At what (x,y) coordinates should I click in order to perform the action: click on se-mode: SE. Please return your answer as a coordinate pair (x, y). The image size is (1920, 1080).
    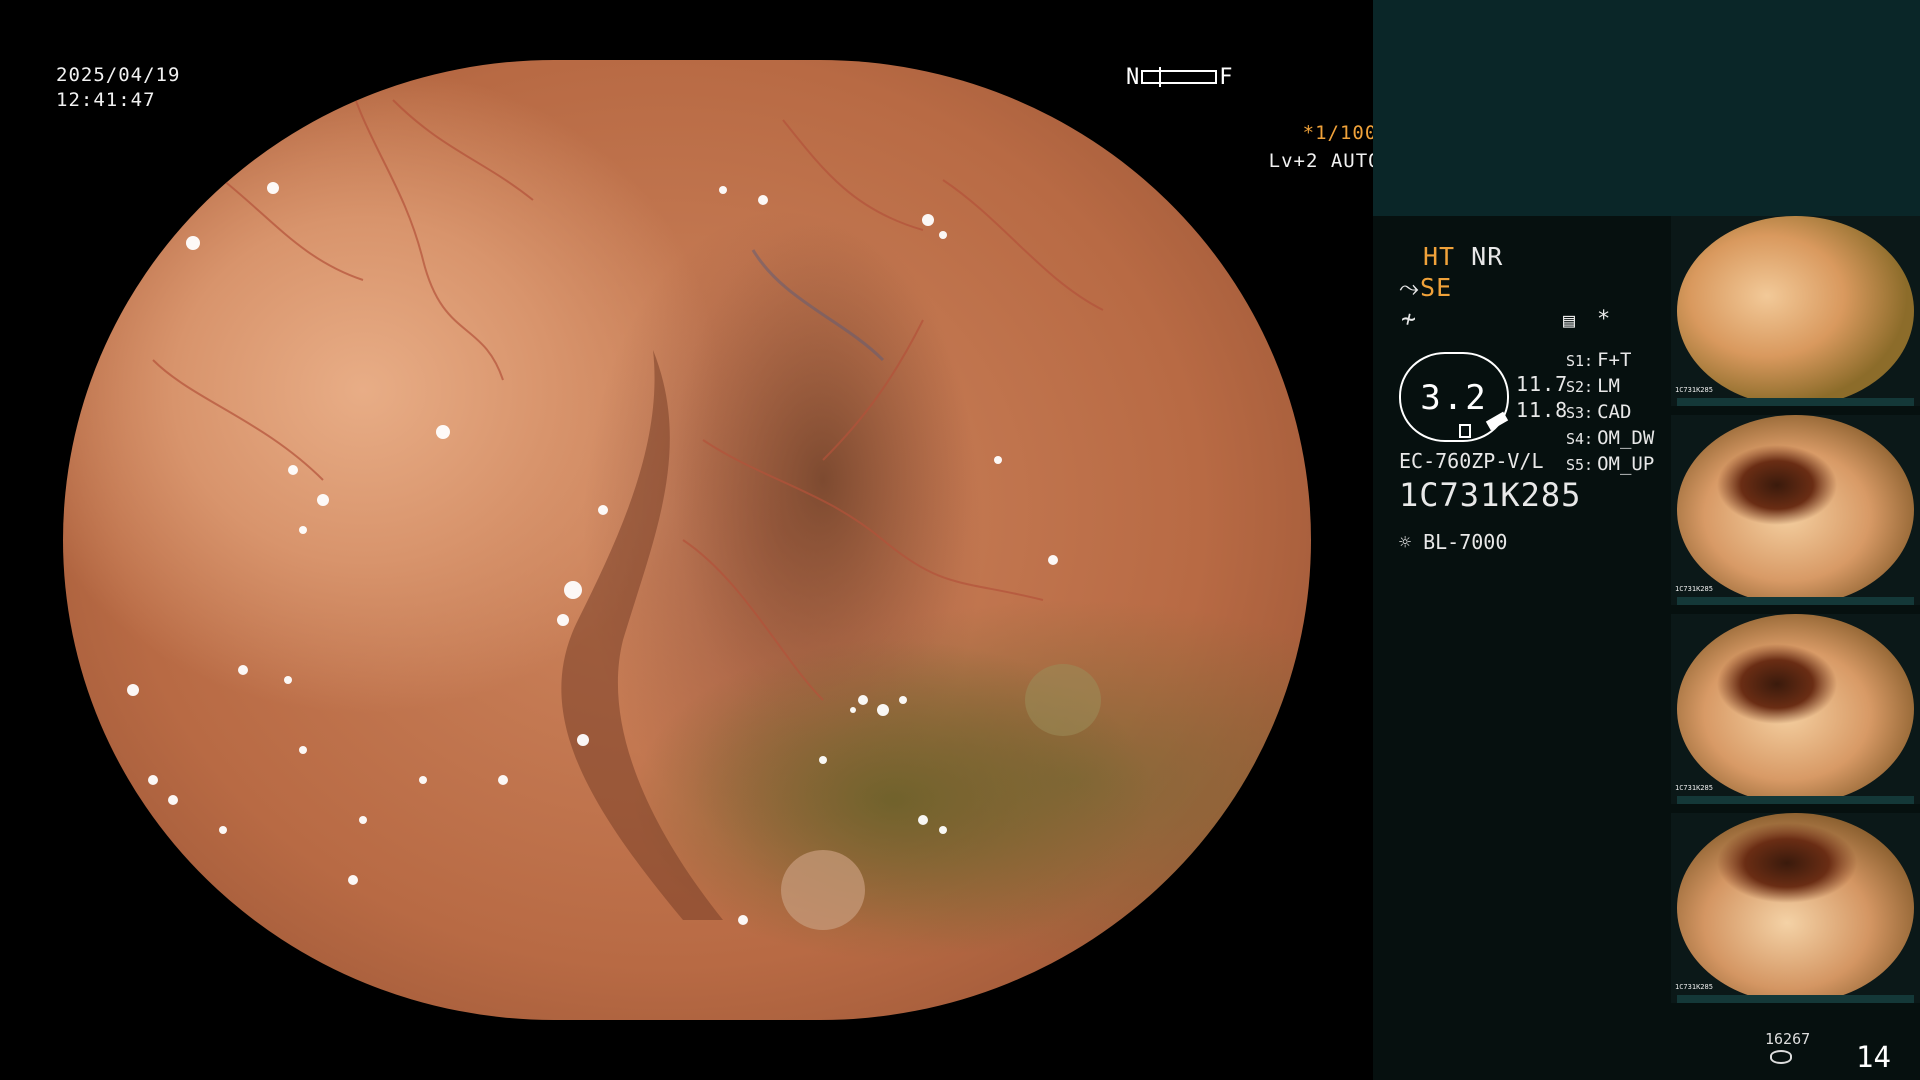
    Looking at the image, I should click on (1436, 287).